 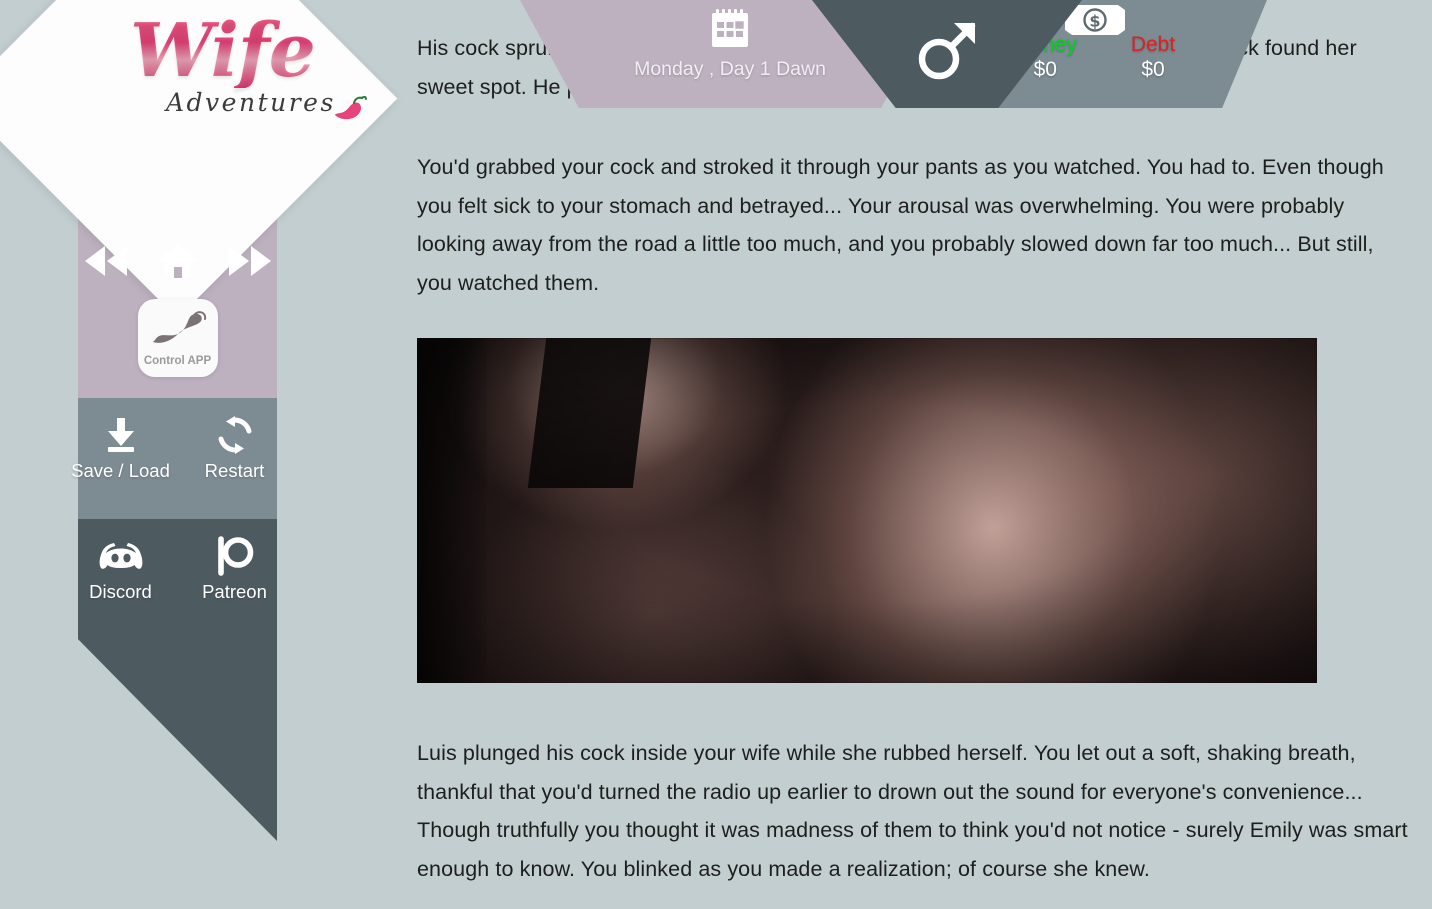 What do you see at coordinates (120, 591) in the screenshot?
I see `discord-label: Discord` at bounding box center [120, 591].